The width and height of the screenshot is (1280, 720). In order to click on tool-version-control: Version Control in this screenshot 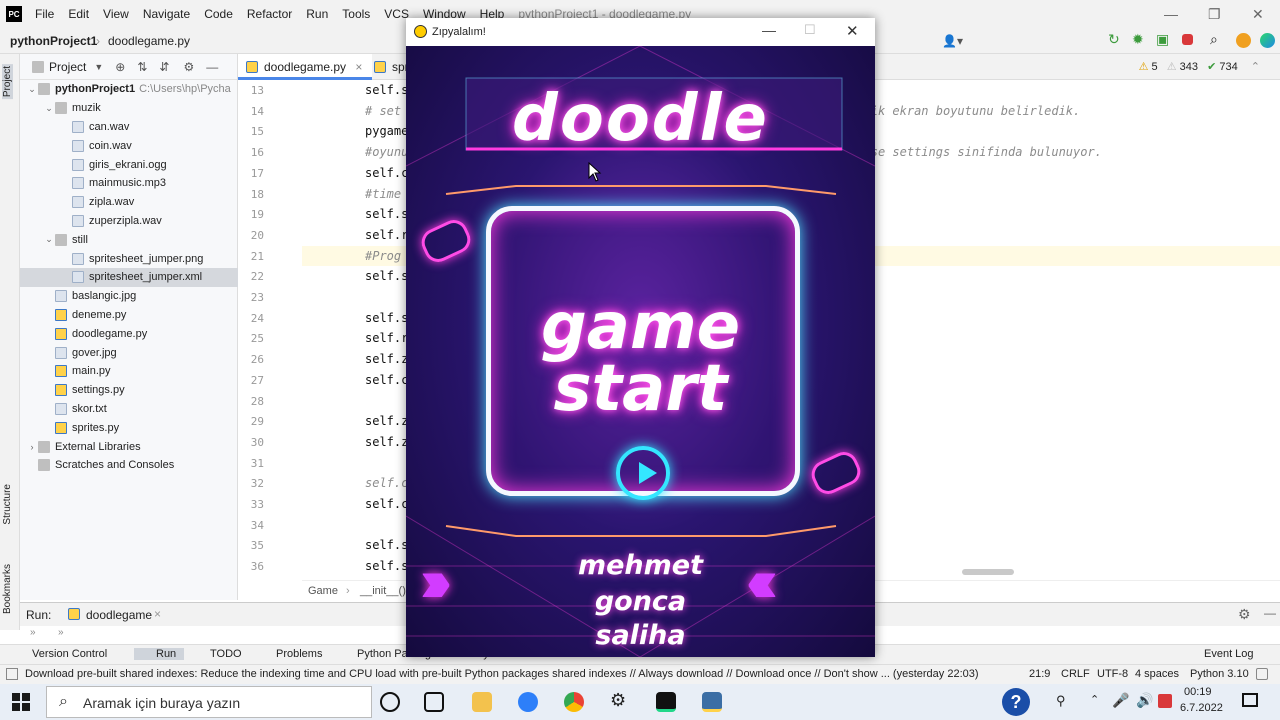, I will do `click(69, 654)`.